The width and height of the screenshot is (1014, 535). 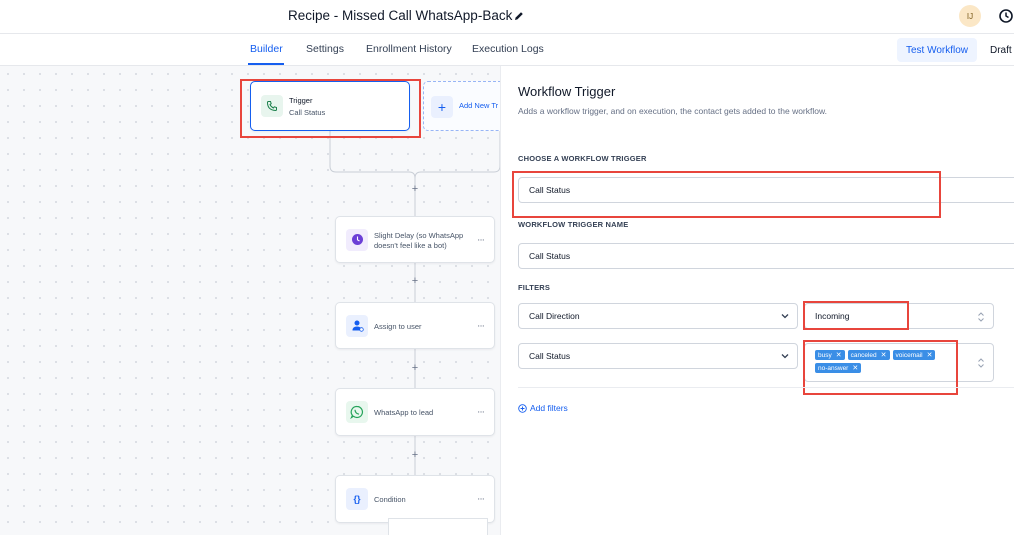 What do you see at coordinates (573, 224) in the screenshot?
I see `trigger-name-label: WORKFLOW TRIGGER NAME` at bounding box center [573, 224].